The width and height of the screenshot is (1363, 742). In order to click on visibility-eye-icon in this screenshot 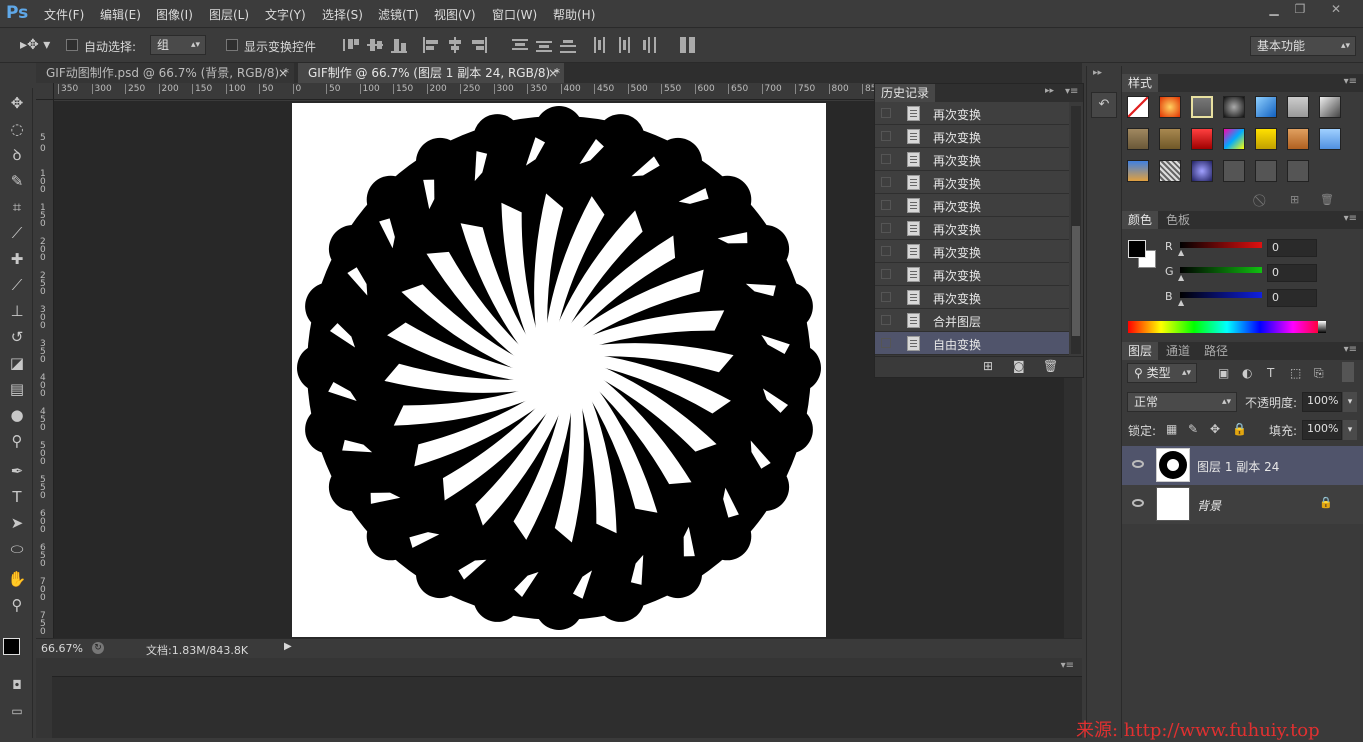, I will do `click(1138, 464)`.